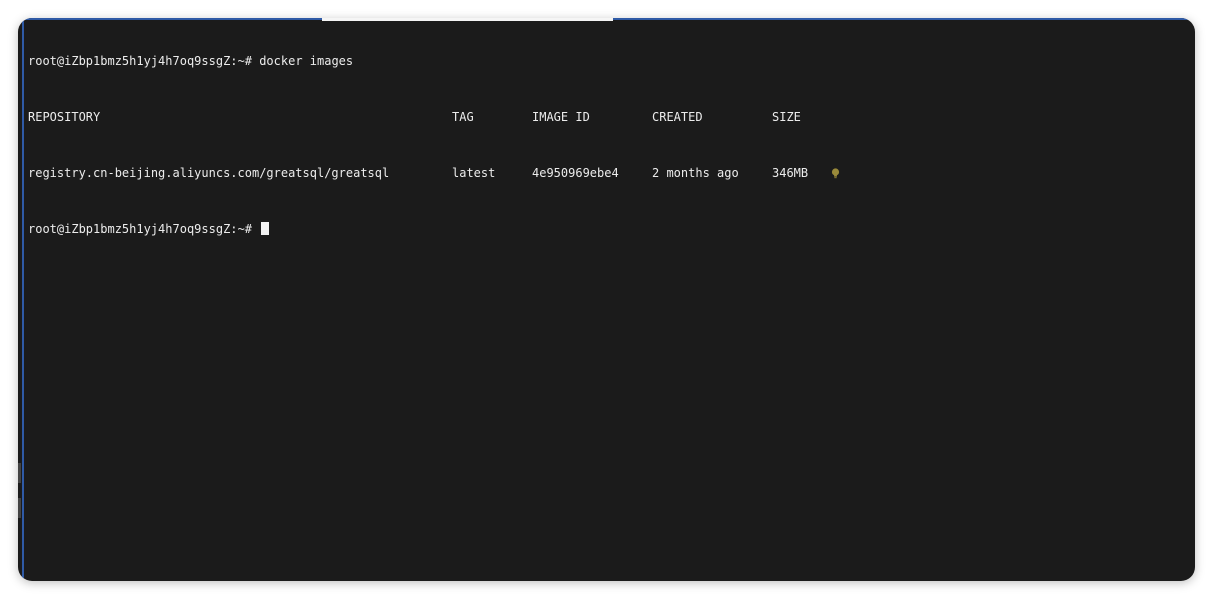 This screenshot has width=1213, height=599. Describe the element at coordinates (677, 117) in the screenshot. I see `header-created: CREATED` at that location.